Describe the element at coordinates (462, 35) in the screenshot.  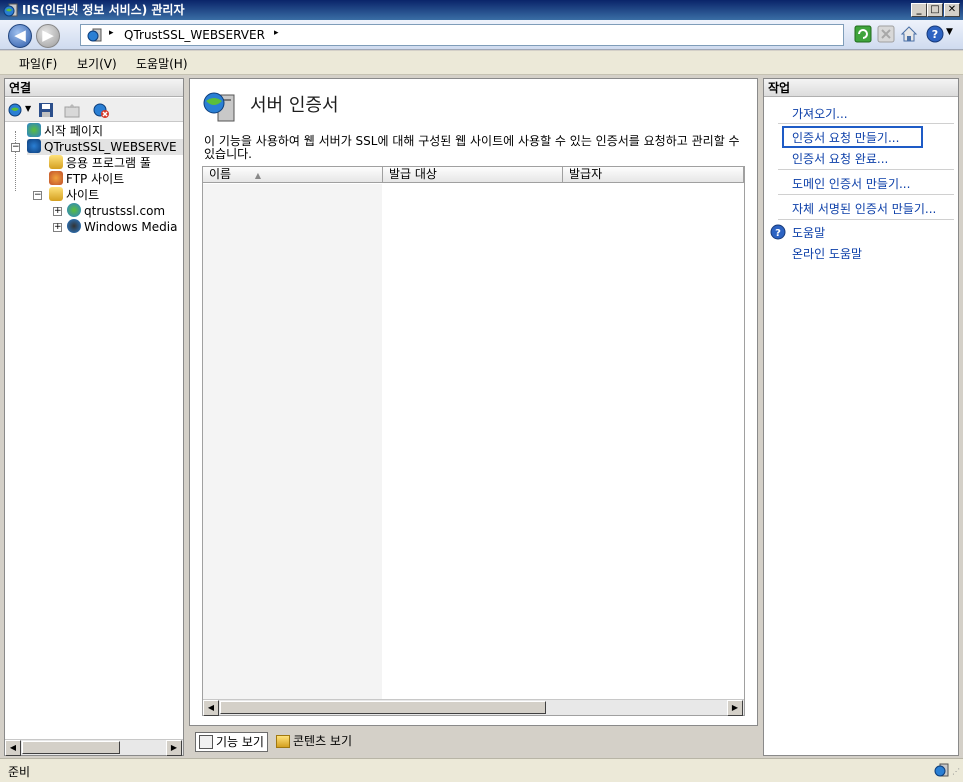
I see `address-box: ▸ QTrustSSL_WEBSERVER ▸` at that location.